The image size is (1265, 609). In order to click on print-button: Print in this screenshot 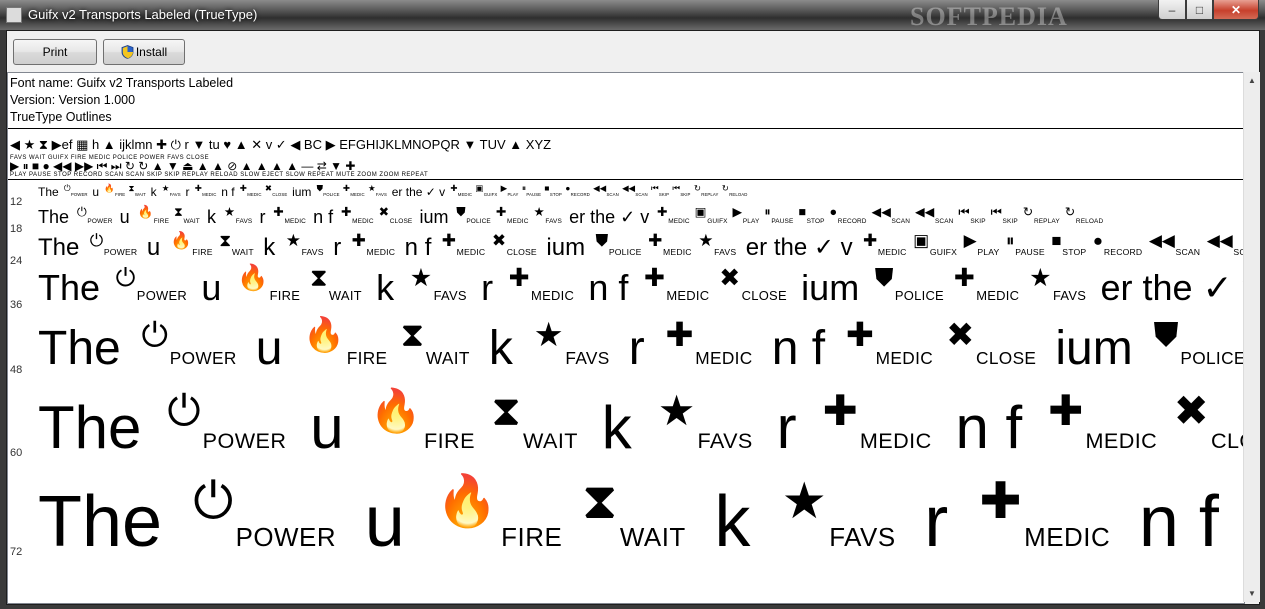, I will do `click(55, 52)`.